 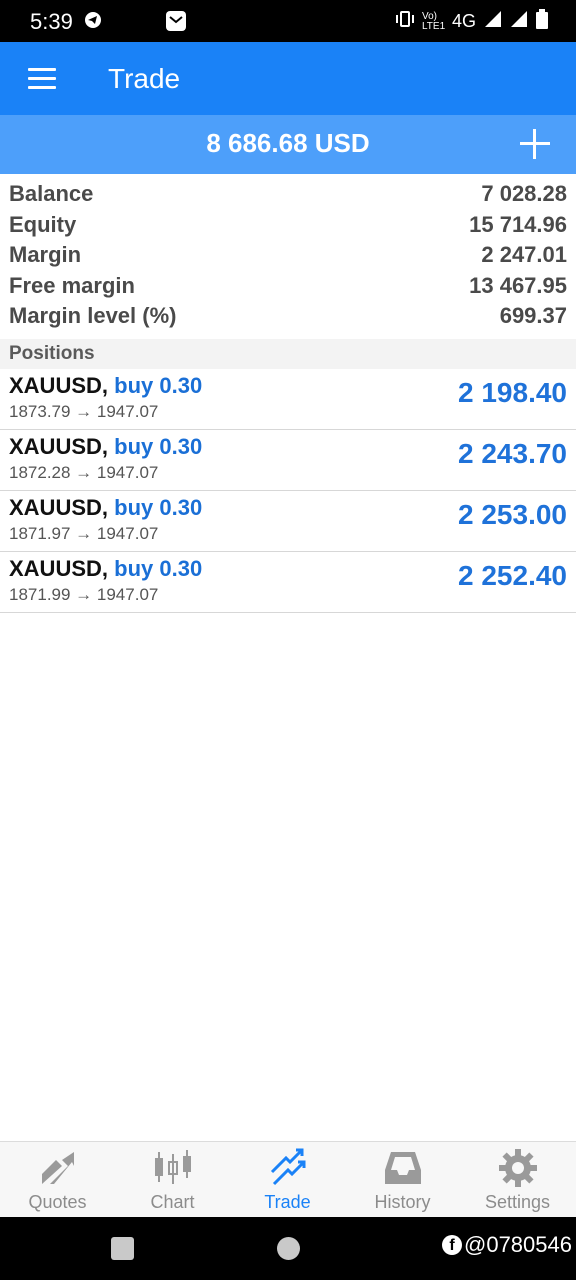 I want to click on quotes-icon, so click(x=58, y=1168).